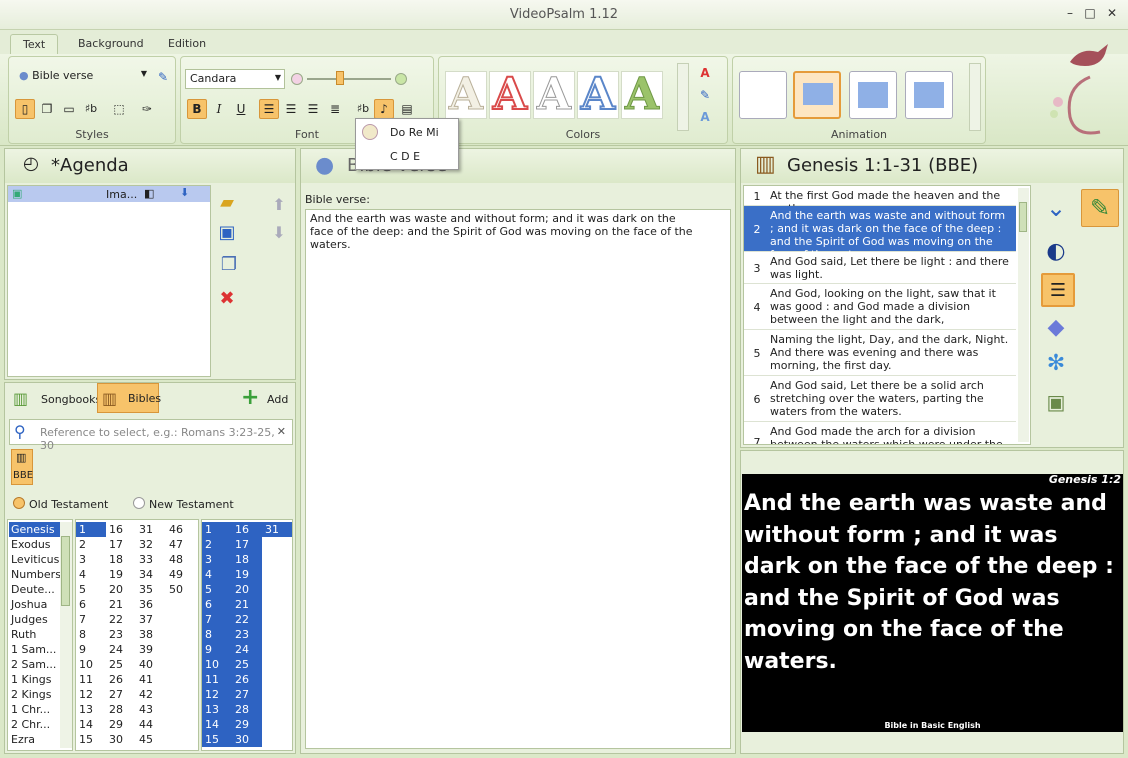 The image size is (1128, 758). I want to click on text-style-red-outline: A, so click(510, 95).